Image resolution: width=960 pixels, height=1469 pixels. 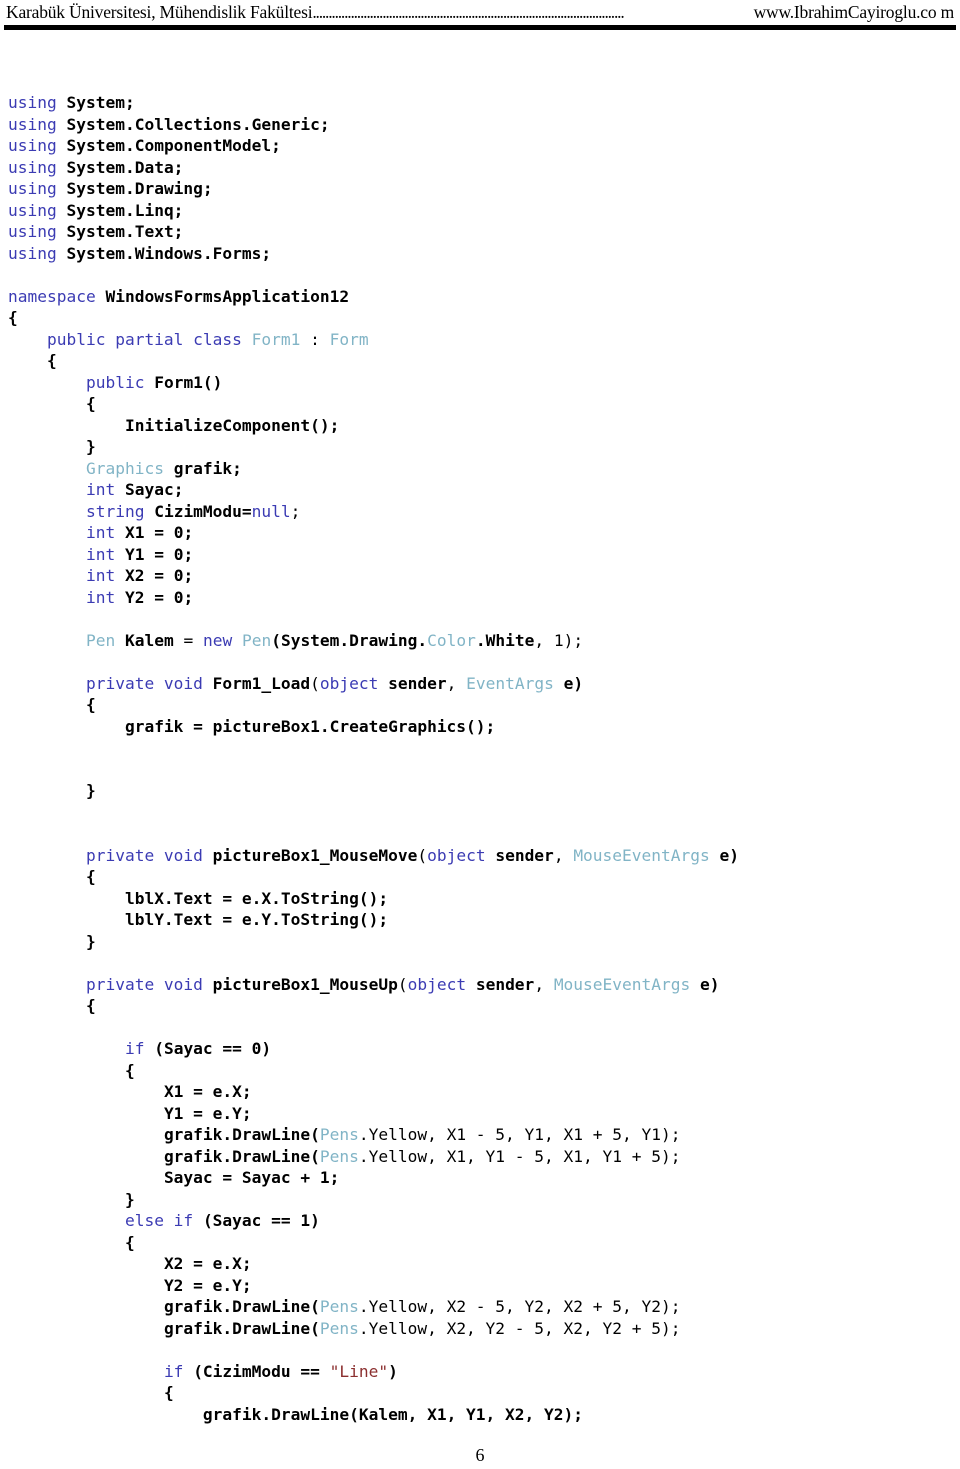 What do you see at coordinates (207, 468) in the screenshot?
I see `code-token: grafik;` at bounding box center [207, 468].